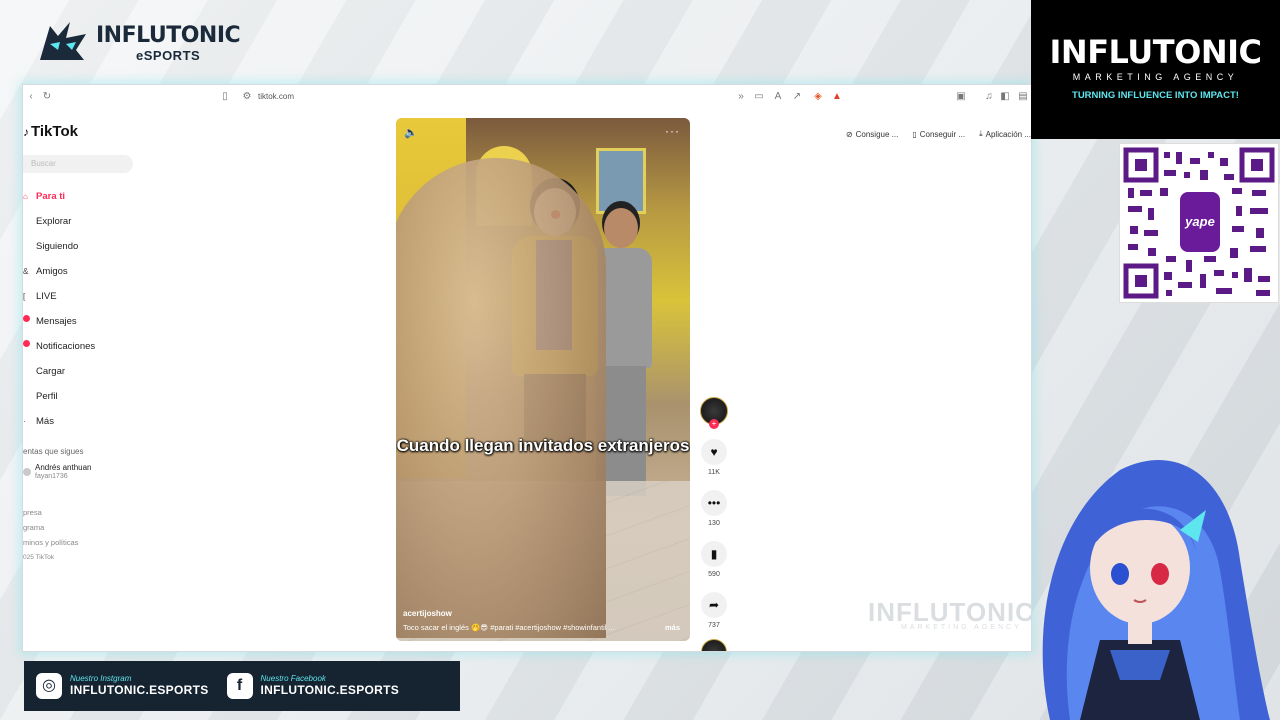  I want to click on like-action: ♥ 11K, so click(714, 457).